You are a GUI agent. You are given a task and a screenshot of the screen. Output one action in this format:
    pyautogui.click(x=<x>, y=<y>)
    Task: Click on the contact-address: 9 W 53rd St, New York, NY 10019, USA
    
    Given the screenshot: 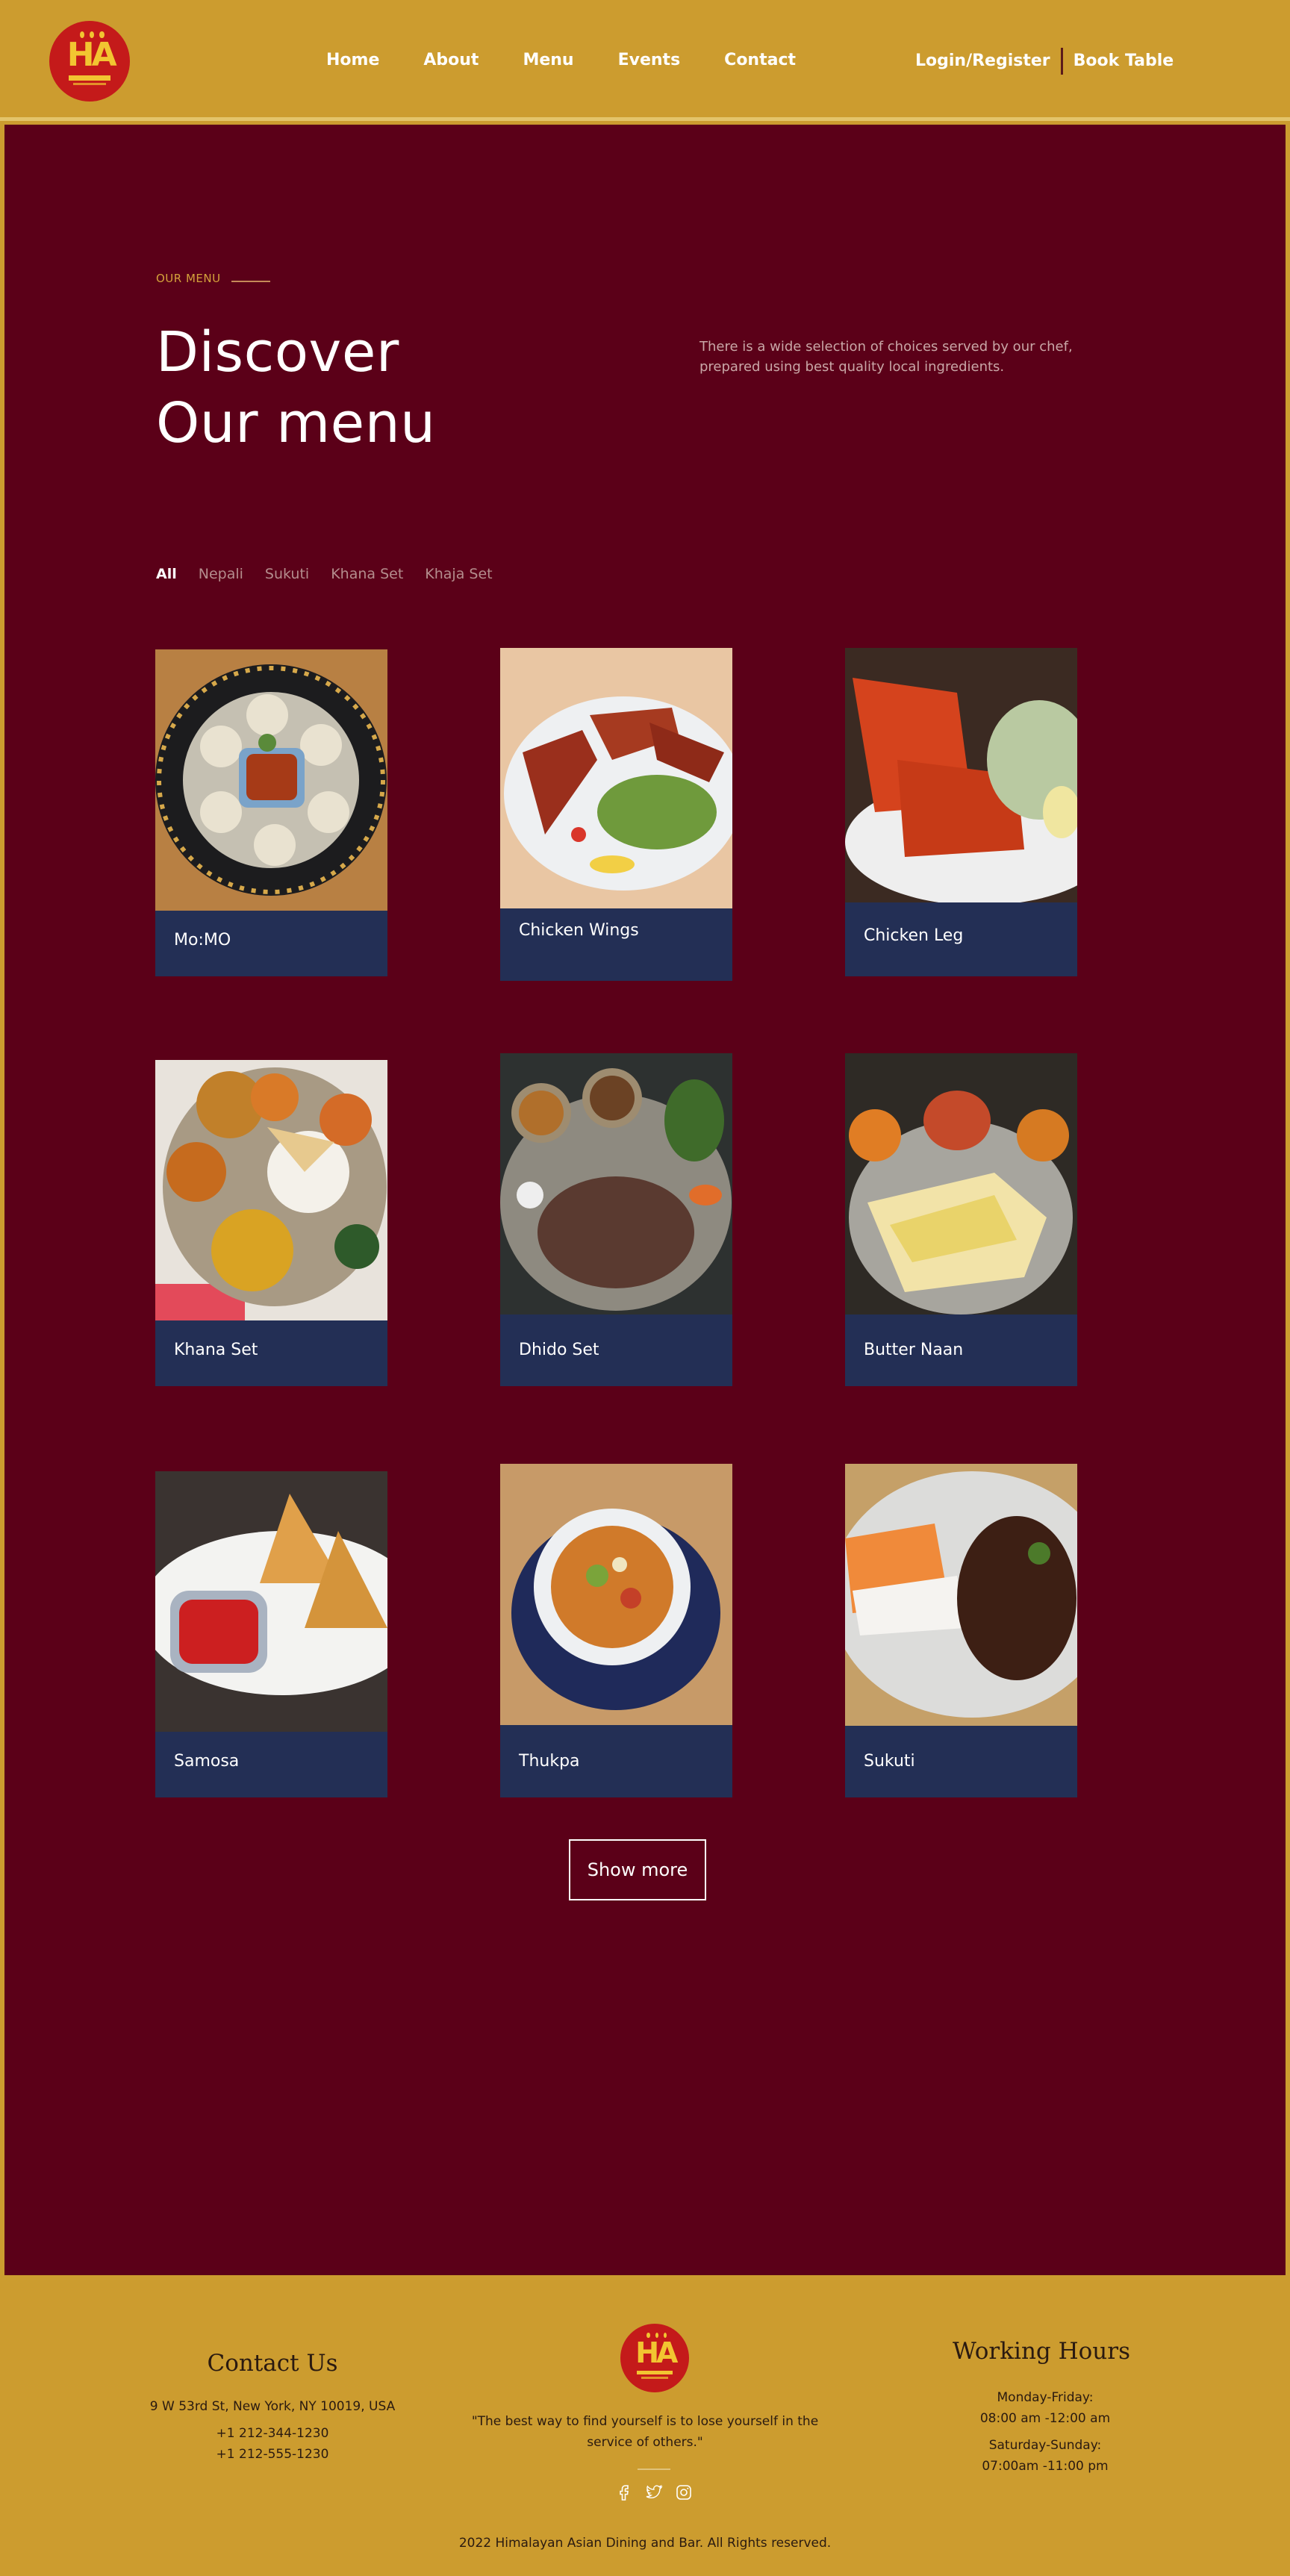 What is the action you would take?
    pyautogui.click(x=272, y=2406)
    